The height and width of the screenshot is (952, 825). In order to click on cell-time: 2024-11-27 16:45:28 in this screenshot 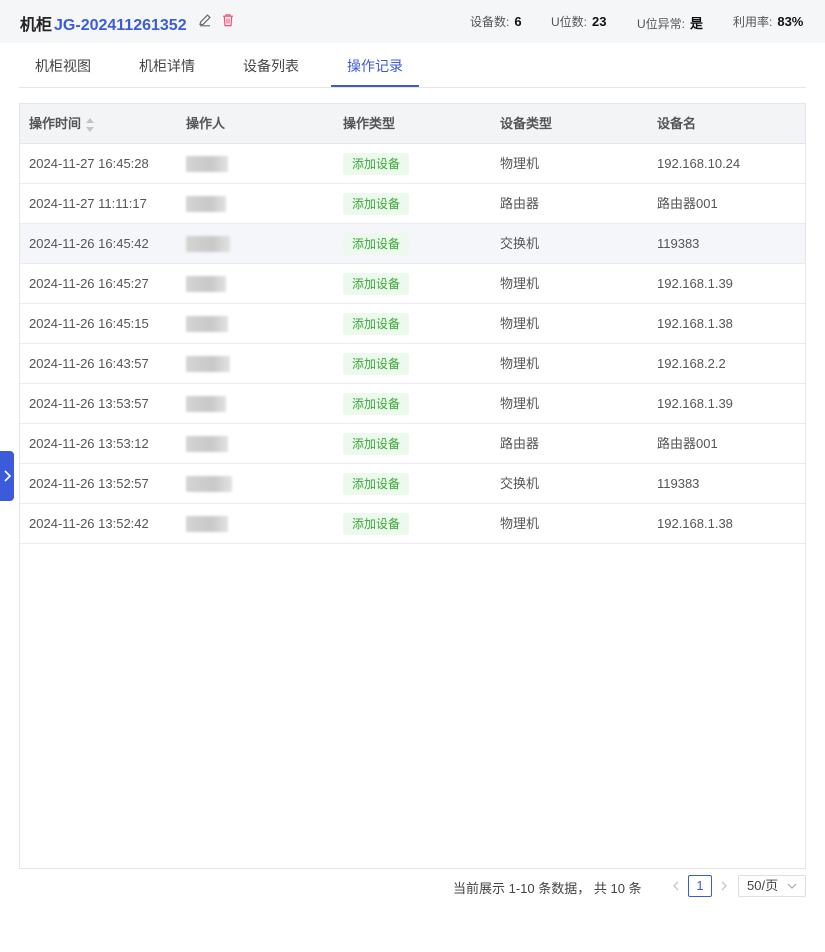, I will do `click(89, 163)`.